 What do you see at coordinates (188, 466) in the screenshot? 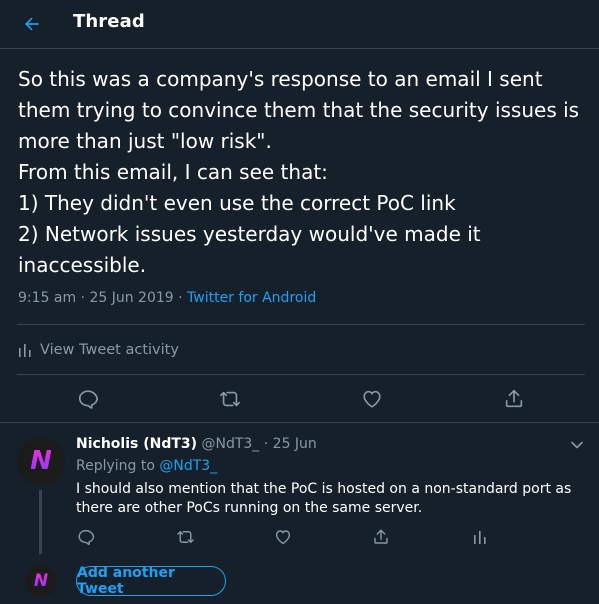
I see `replying-handle: @NdT3_` at bounding box center [188, 466].